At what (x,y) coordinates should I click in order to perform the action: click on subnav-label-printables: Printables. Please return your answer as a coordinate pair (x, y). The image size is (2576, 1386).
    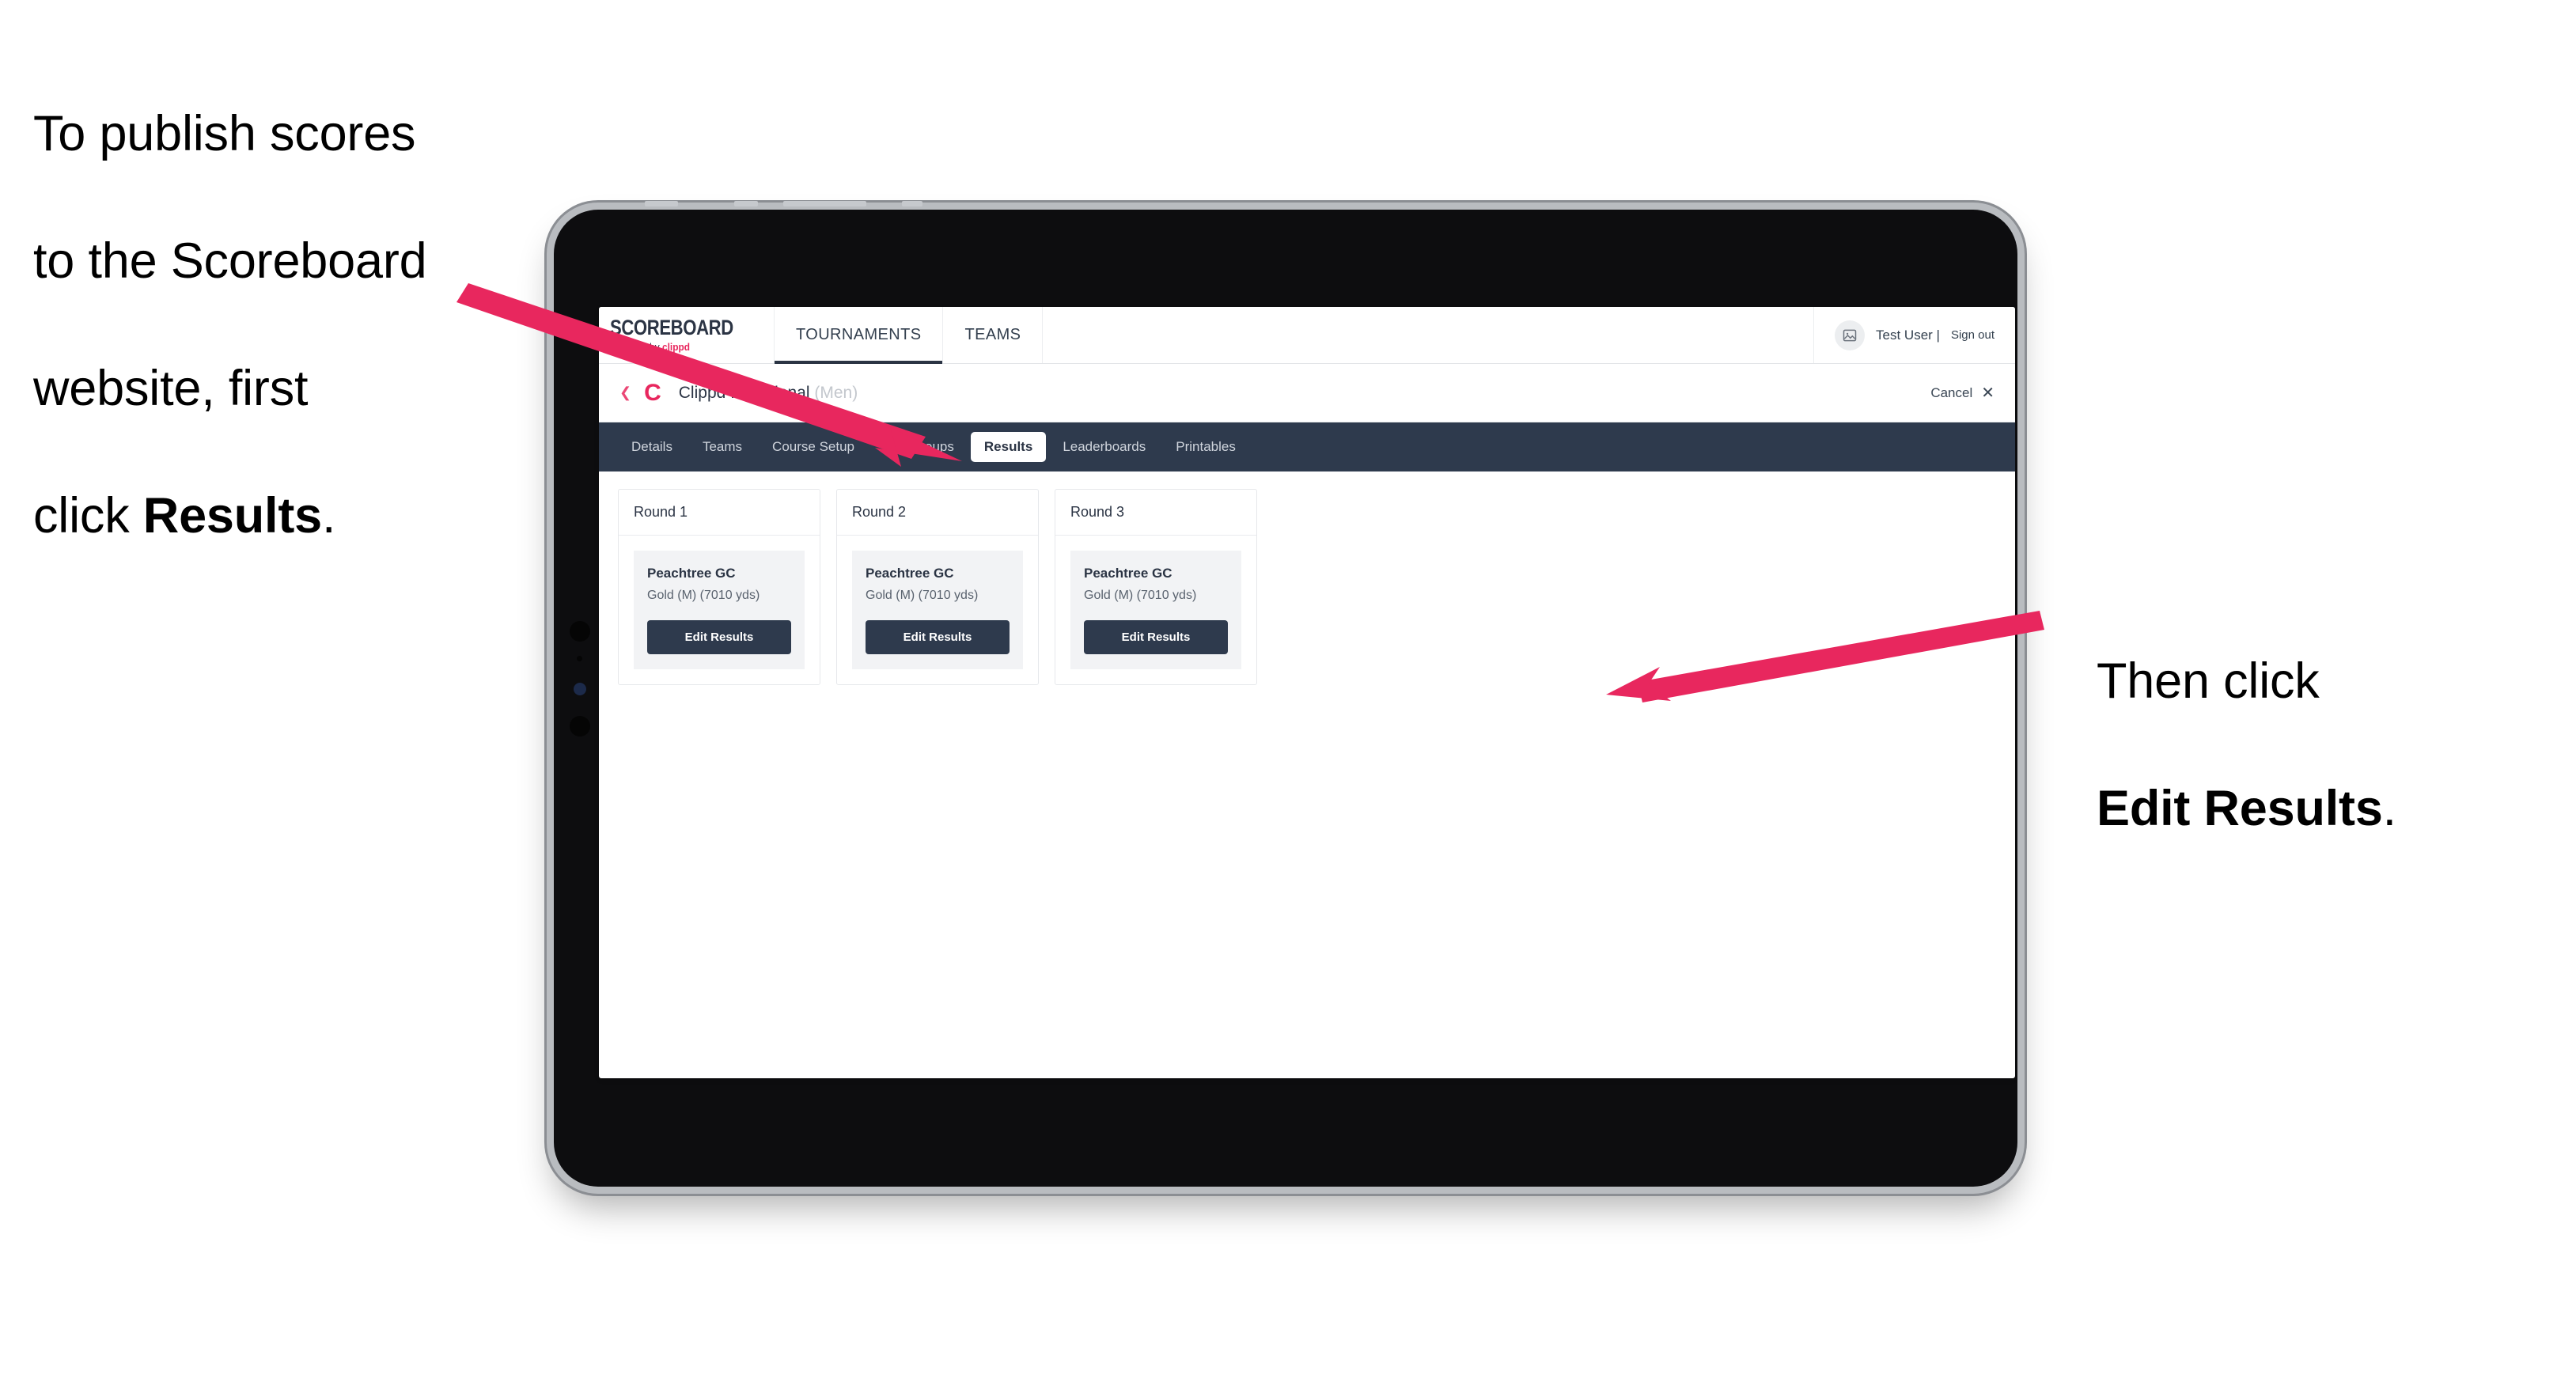
    Looking at the image, I should click on (1206, 447).